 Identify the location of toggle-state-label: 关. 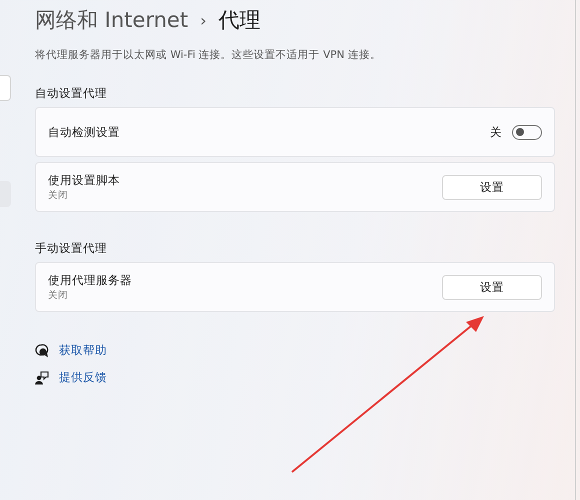
(496, 132).